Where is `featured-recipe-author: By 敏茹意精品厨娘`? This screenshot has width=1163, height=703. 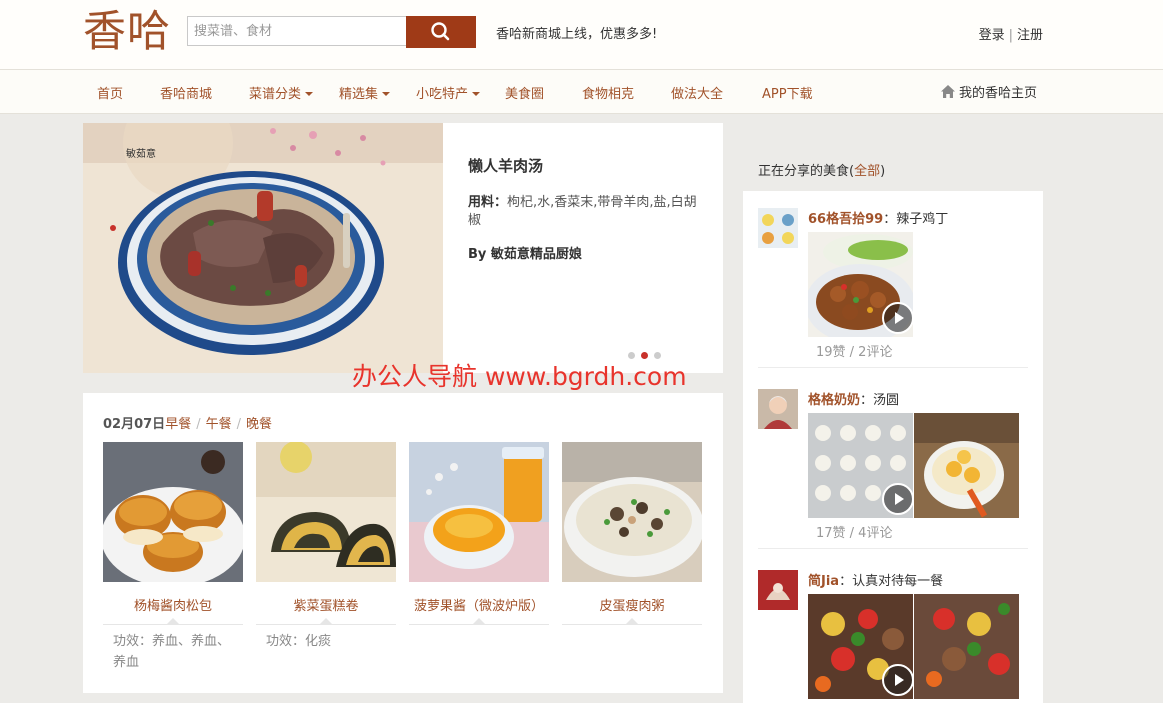 featured-recipe-author: By 敏茹意精品厨娘 is located at coordinates (525, 252).